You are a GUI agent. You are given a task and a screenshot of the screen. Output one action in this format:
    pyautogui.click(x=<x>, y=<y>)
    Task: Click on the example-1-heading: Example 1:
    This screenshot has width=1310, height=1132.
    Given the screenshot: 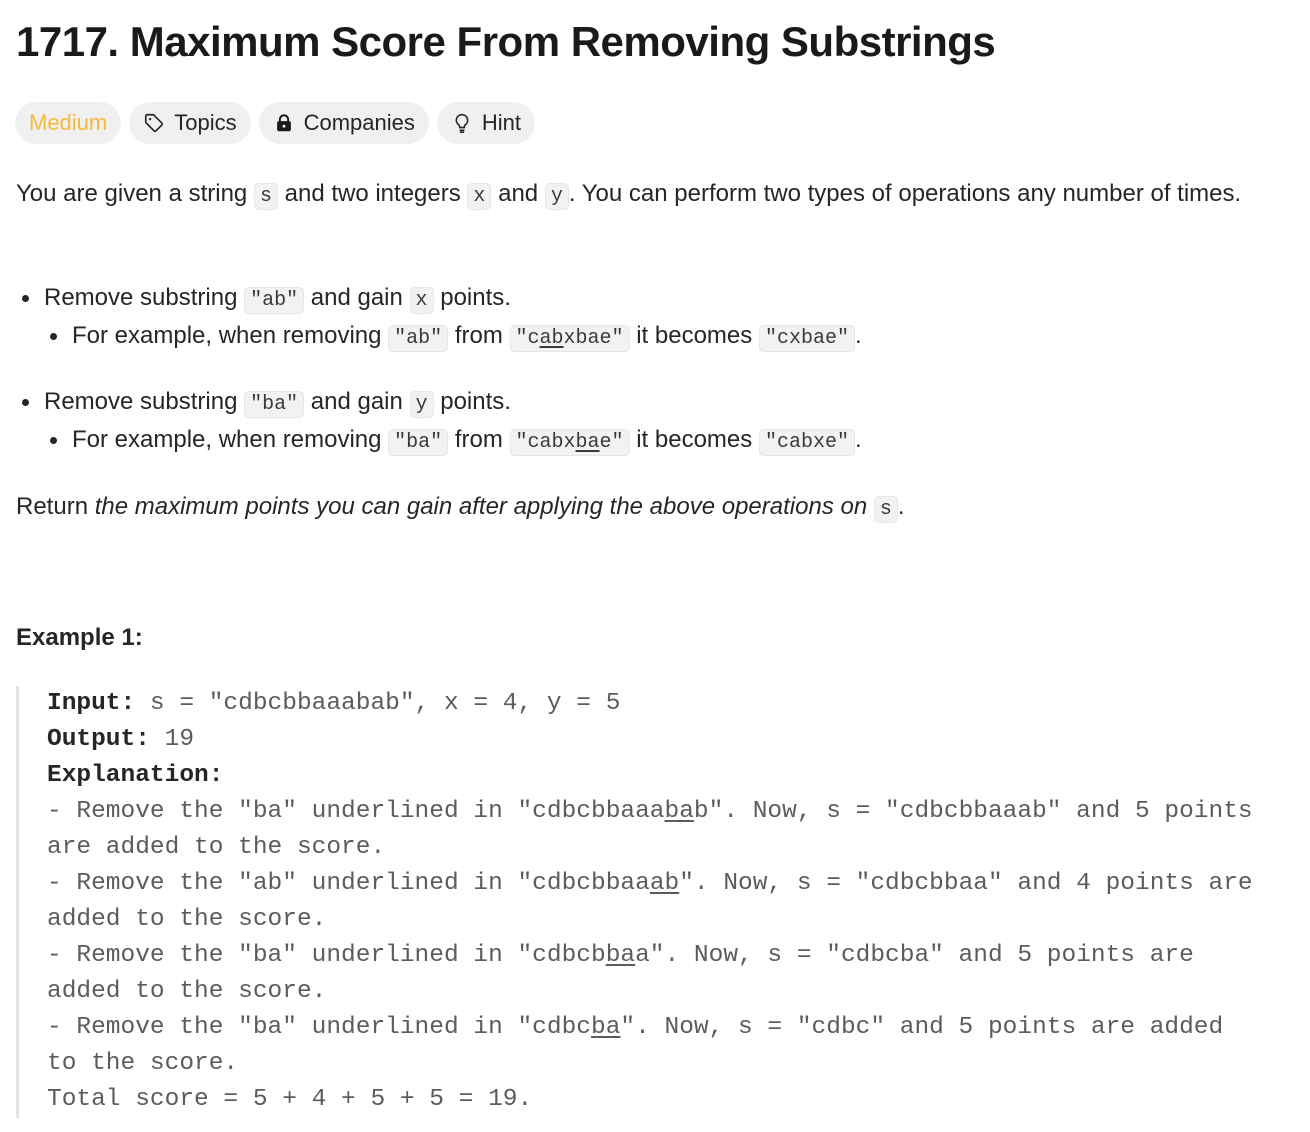 What is the action you would take?
    pyautogui.click(x=79, y=637)
    